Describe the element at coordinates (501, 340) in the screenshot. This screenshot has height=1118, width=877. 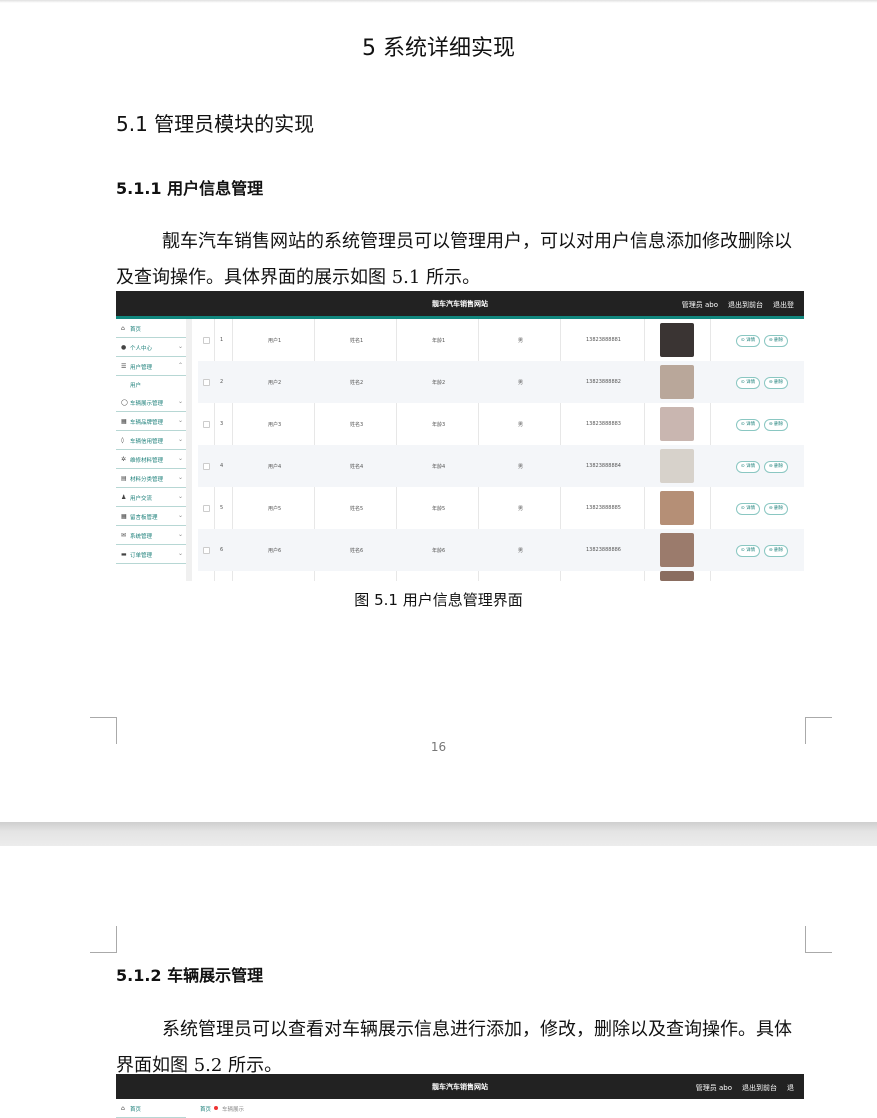
I see `table-row: 1 用户1 姓名1 年龄1 男 13823888881 ⊙ 详情 ⊖ 删除` at that location.